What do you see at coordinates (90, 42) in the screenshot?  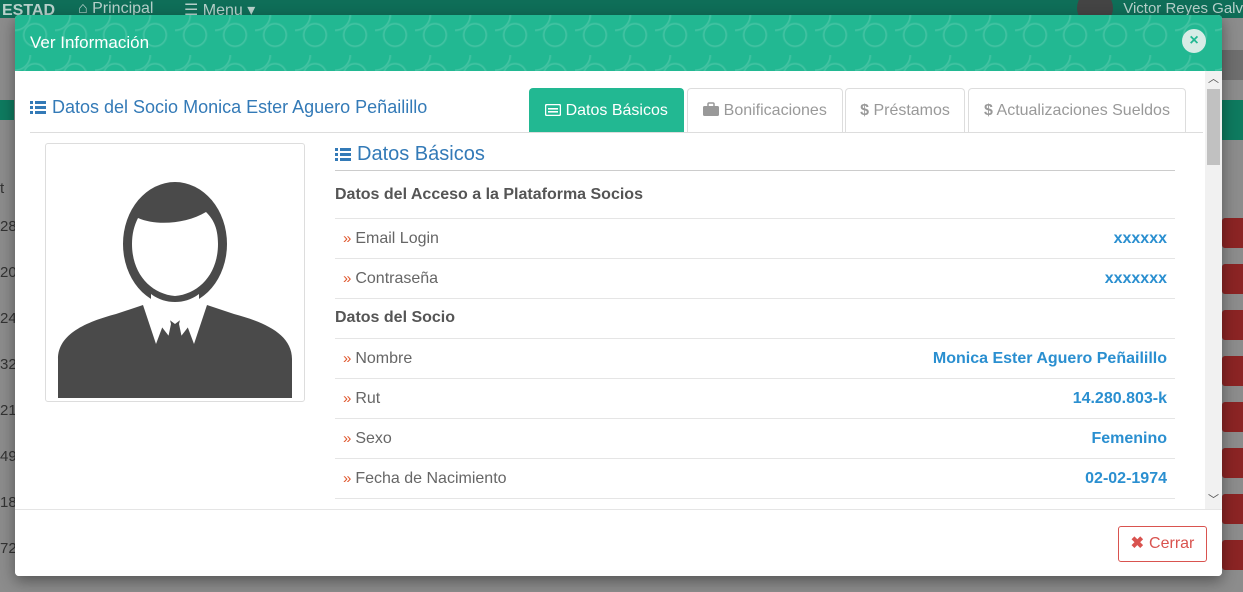 I see `modal-title: Ver Información` at bounding box center [90, 42].